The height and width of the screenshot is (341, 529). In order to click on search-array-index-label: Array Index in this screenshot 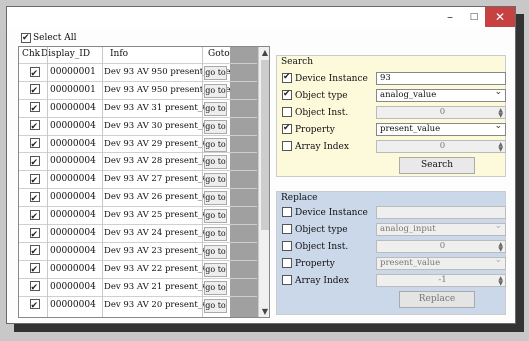, I will do `click(322, 146)`.